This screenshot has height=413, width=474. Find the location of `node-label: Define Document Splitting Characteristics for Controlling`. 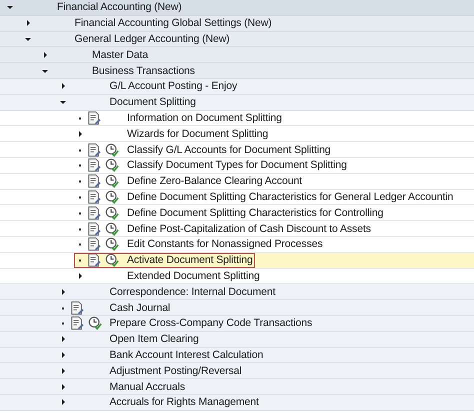

node-label: Define Document Splitting Characteristics for Controlling is located at coordinates (255, 212).